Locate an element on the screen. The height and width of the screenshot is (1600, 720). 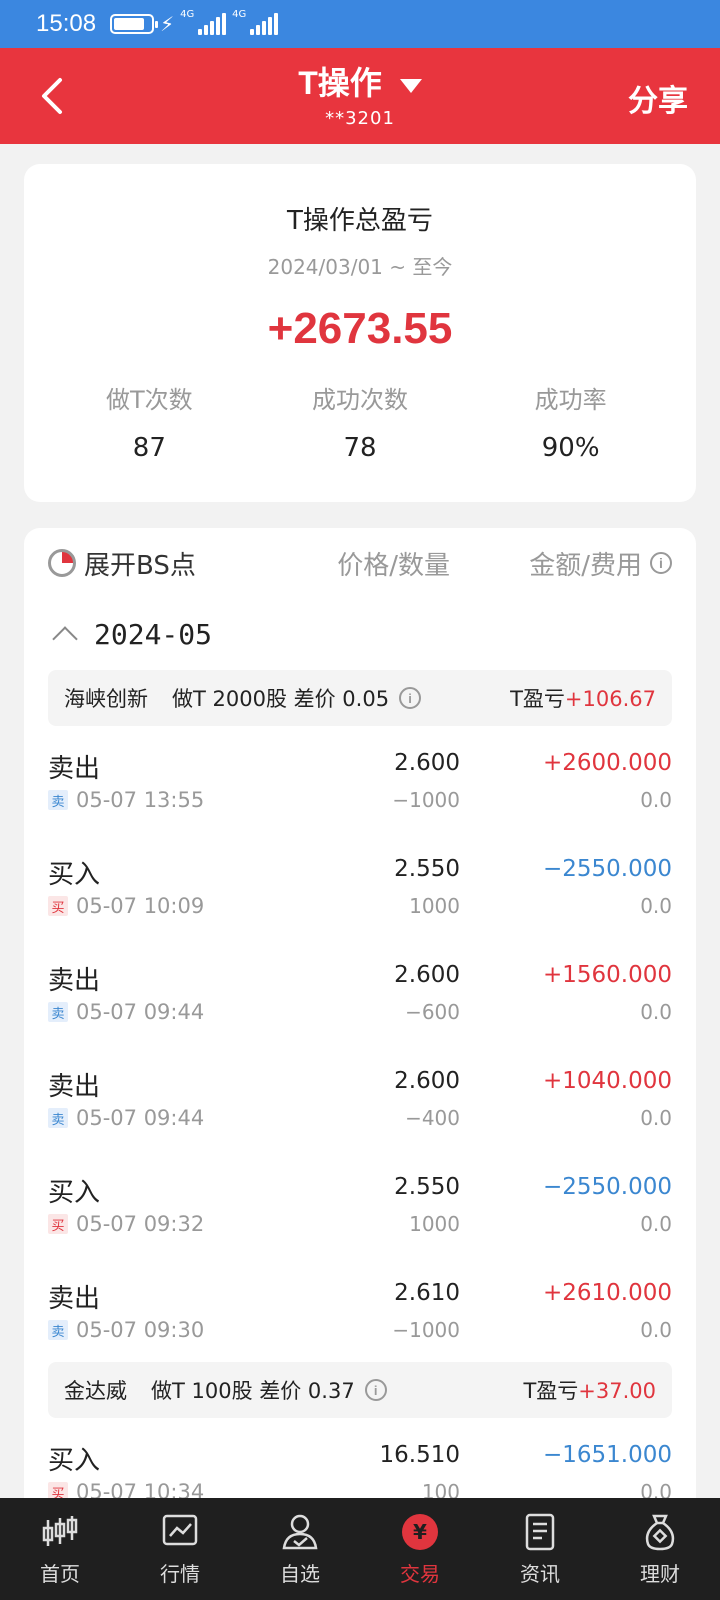
signal-icon-2: 4G is located at coordinates (255, 22).